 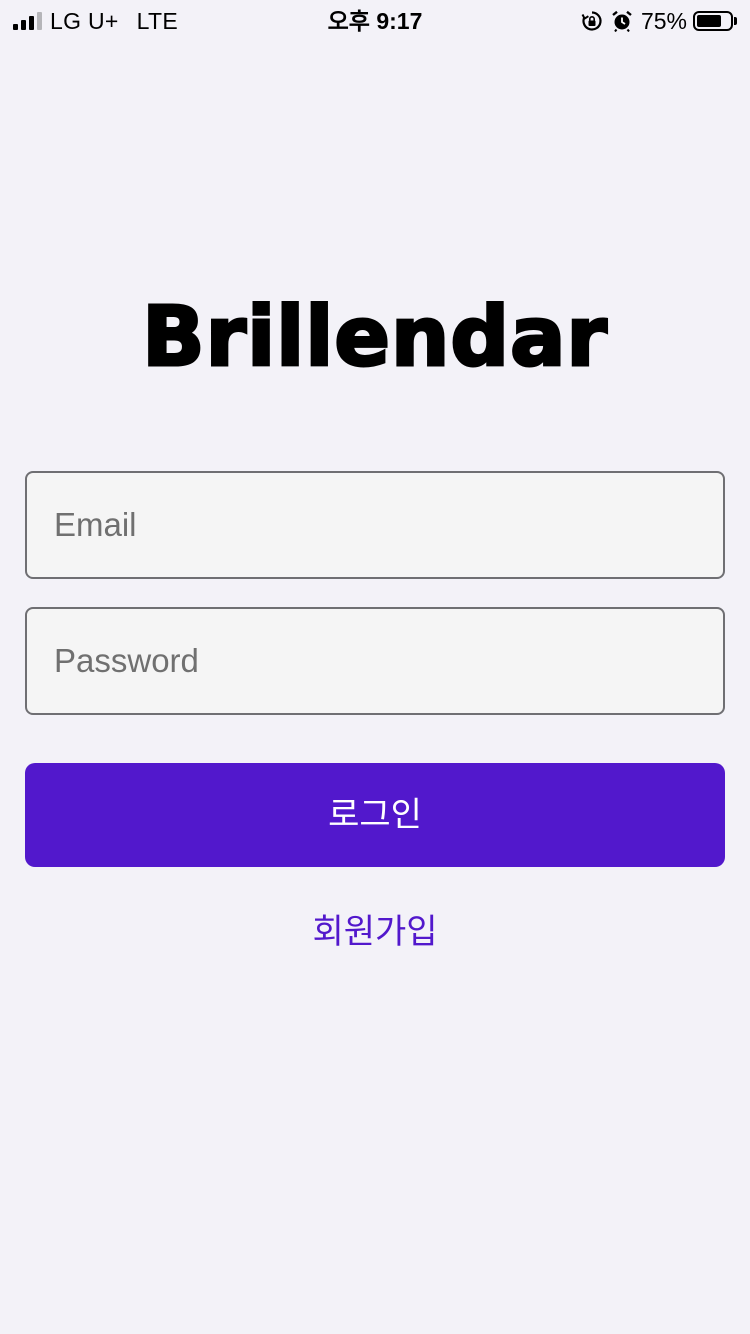 I want to click on status-right: 75%, so click(x=659, y=21).